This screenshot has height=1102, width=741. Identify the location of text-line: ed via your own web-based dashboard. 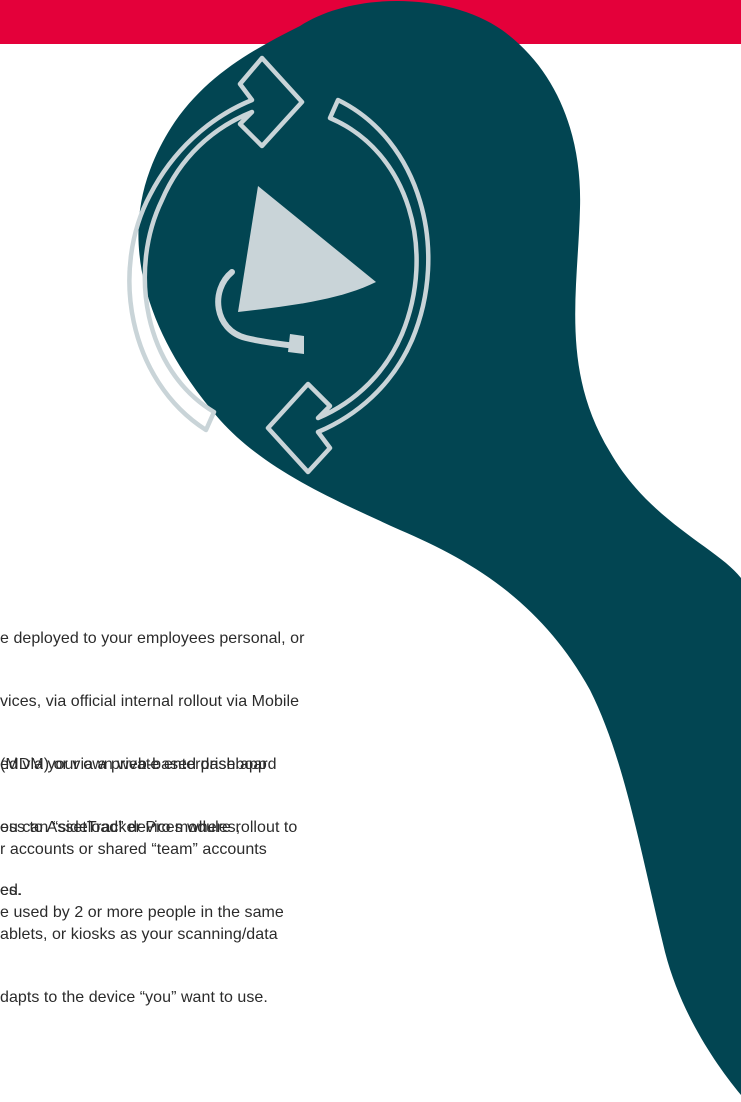
(138, 764).